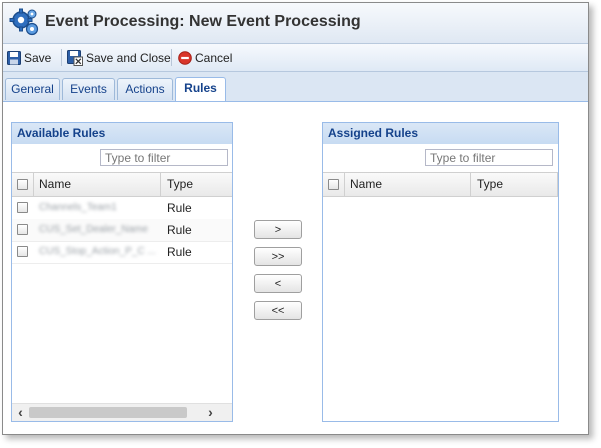 This screenshot has height=448, width=601. Describe the element at coordinates (145, 89) in the screenshot. I see `tab-actions: Actions` at that location.